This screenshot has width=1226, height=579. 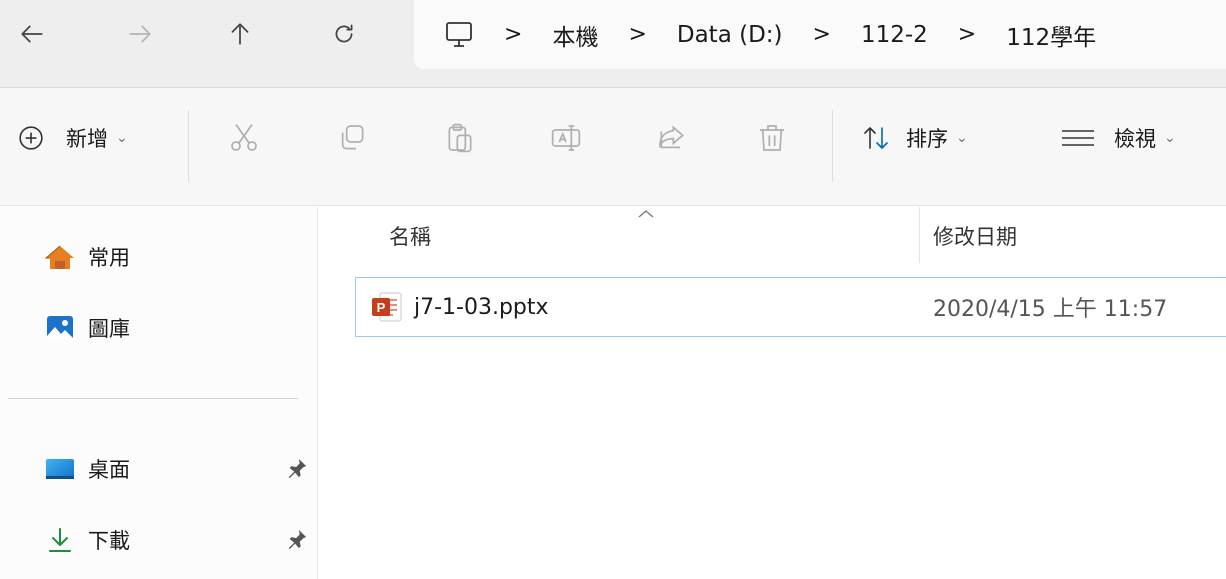 I want to click on column-header-label: 修改日期, so click(x=975, y=237).